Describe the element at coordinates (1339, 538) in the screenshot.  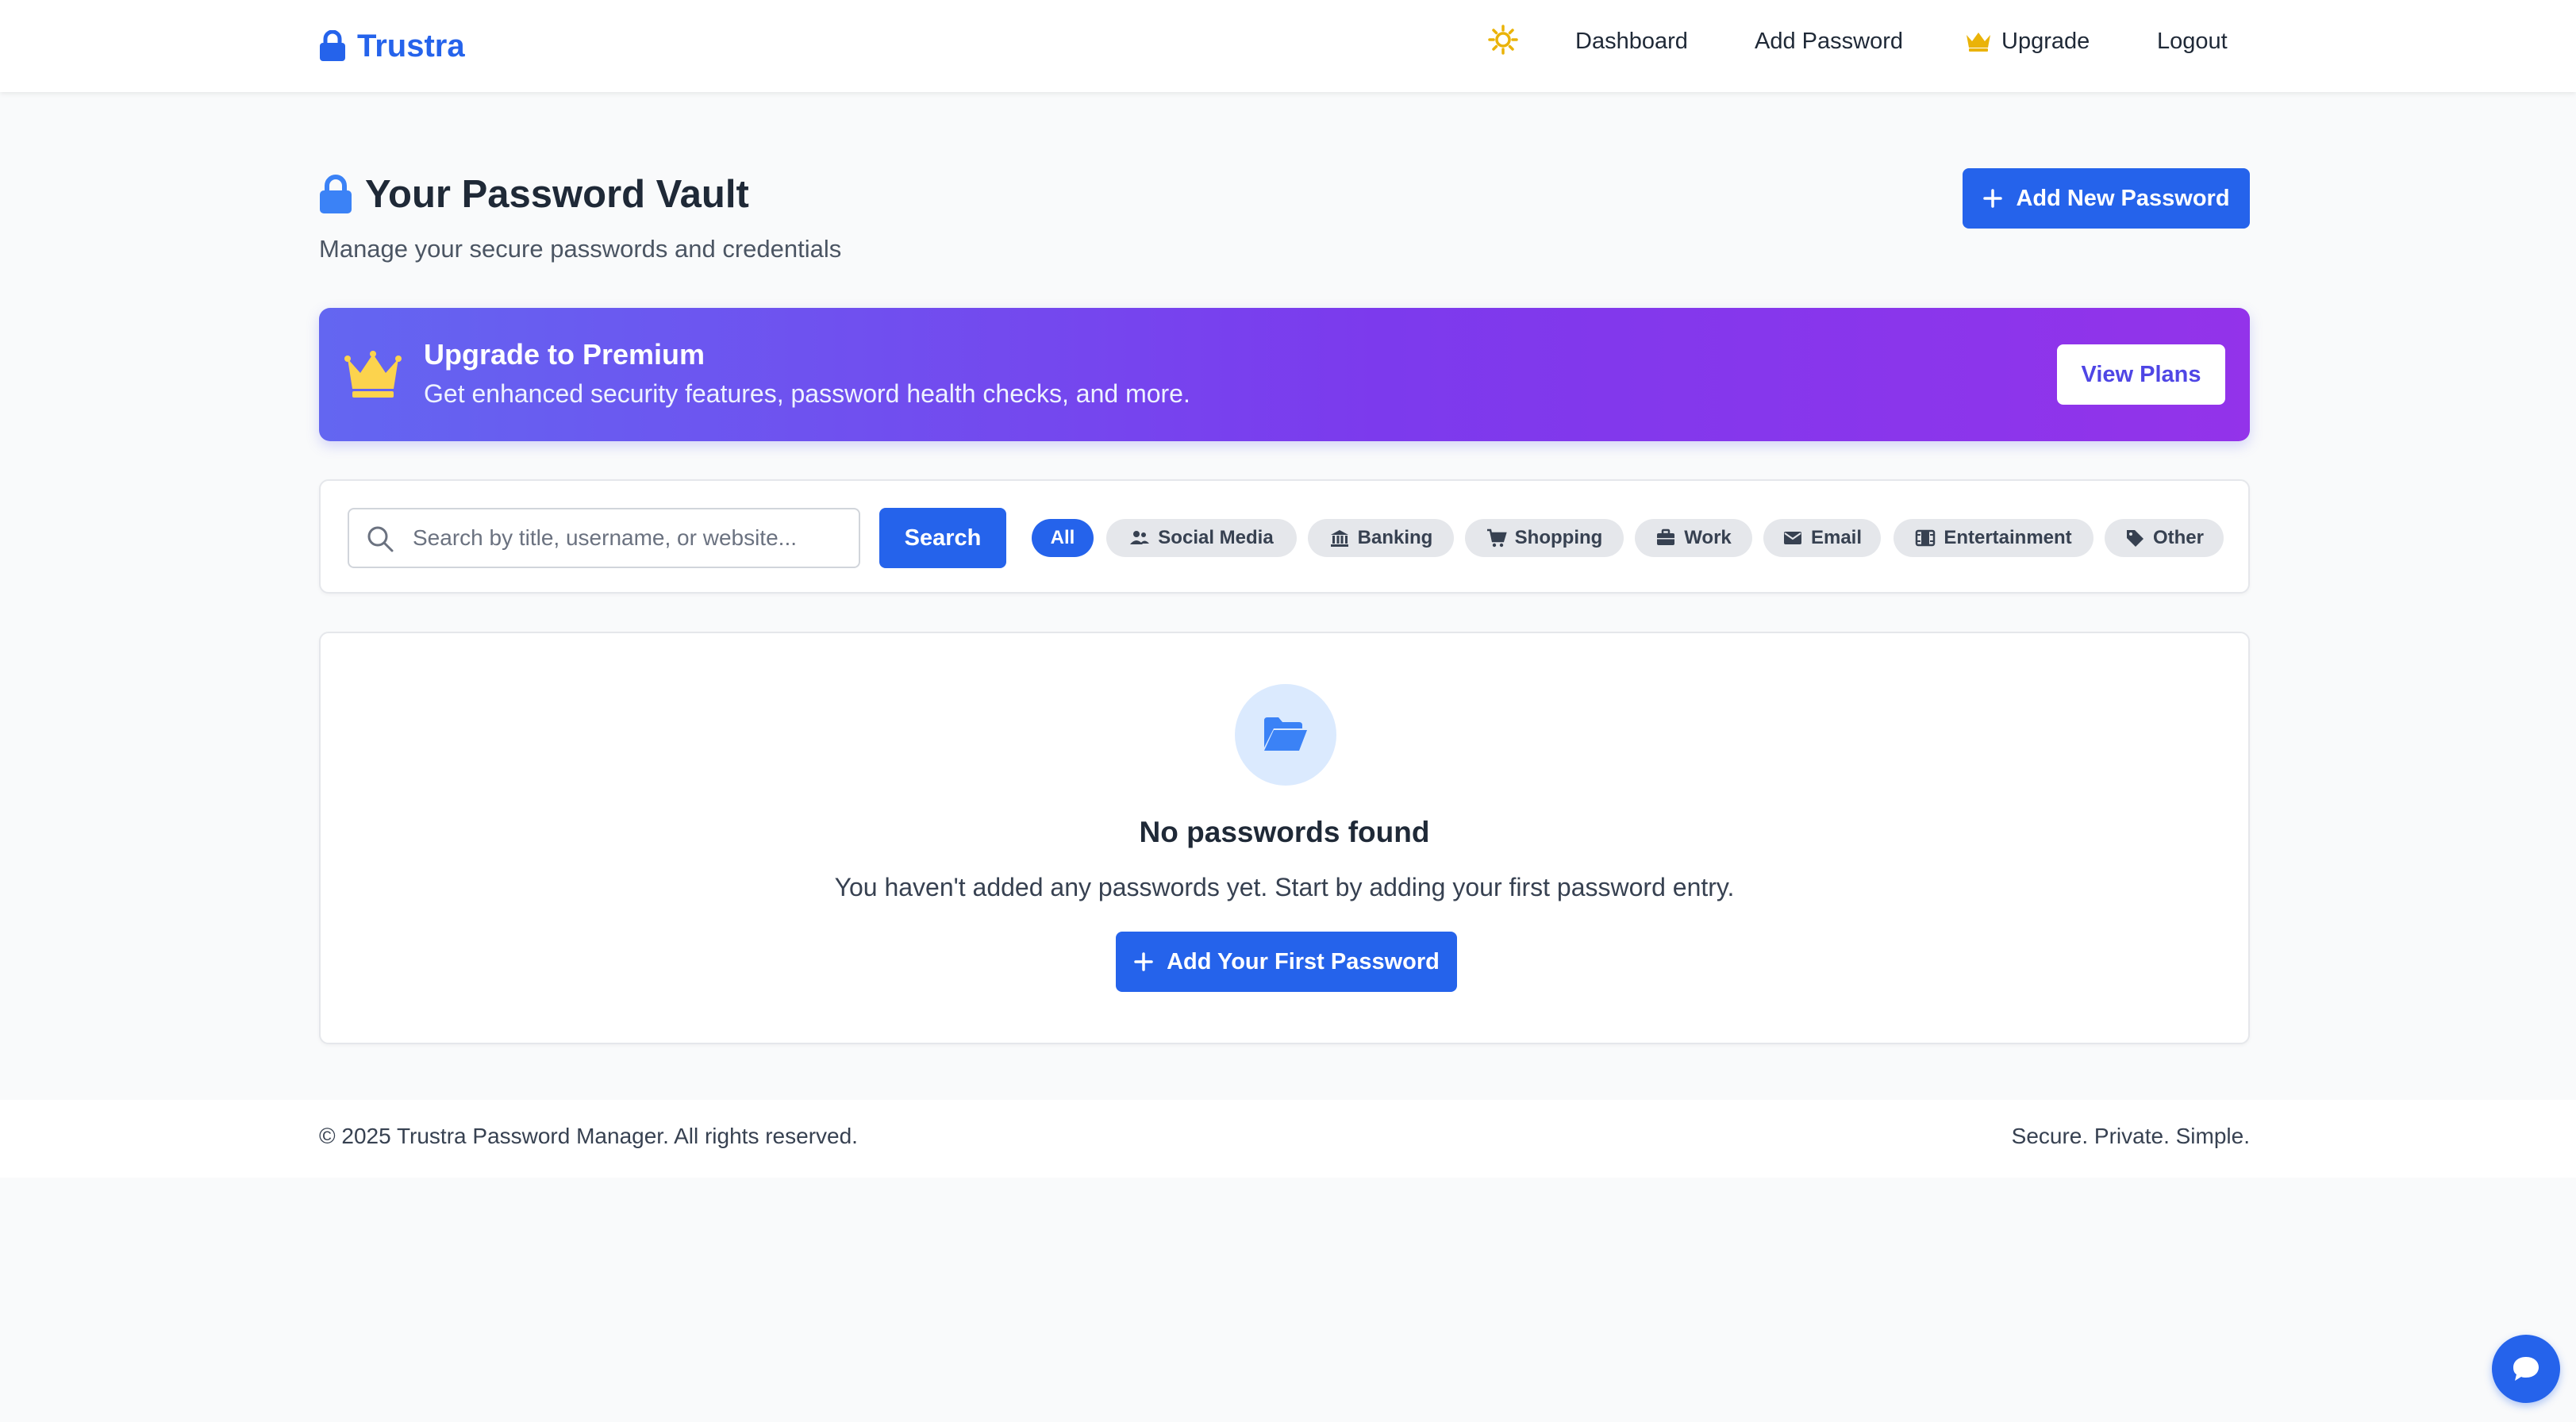
I see `bank-icon` at that location.